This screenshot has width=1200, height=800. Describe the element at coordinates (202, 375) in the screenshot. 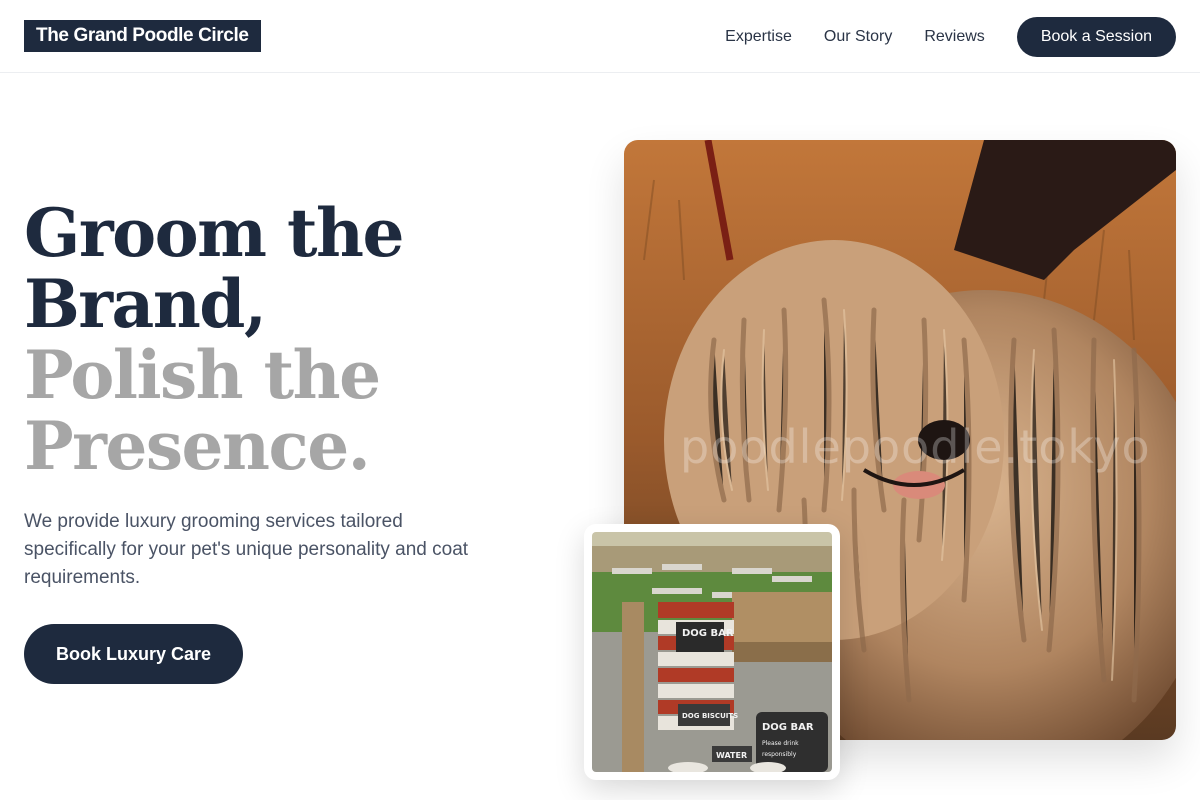

I see `hero-title-line-3: Polish the` at that location.